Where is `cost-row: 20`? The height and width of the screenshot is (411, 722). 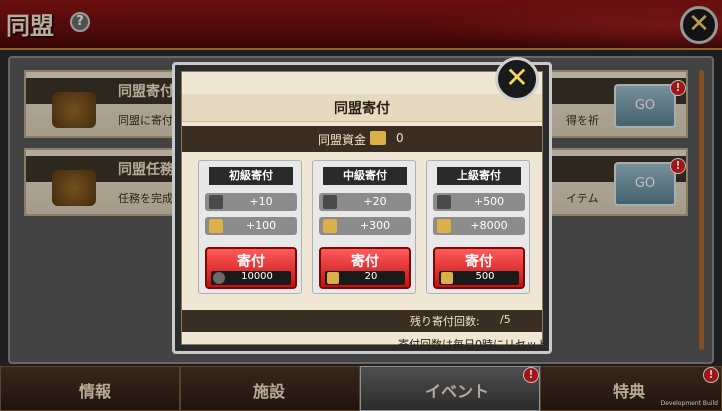
cost-row: 20 is located at coordinates (365, 278).